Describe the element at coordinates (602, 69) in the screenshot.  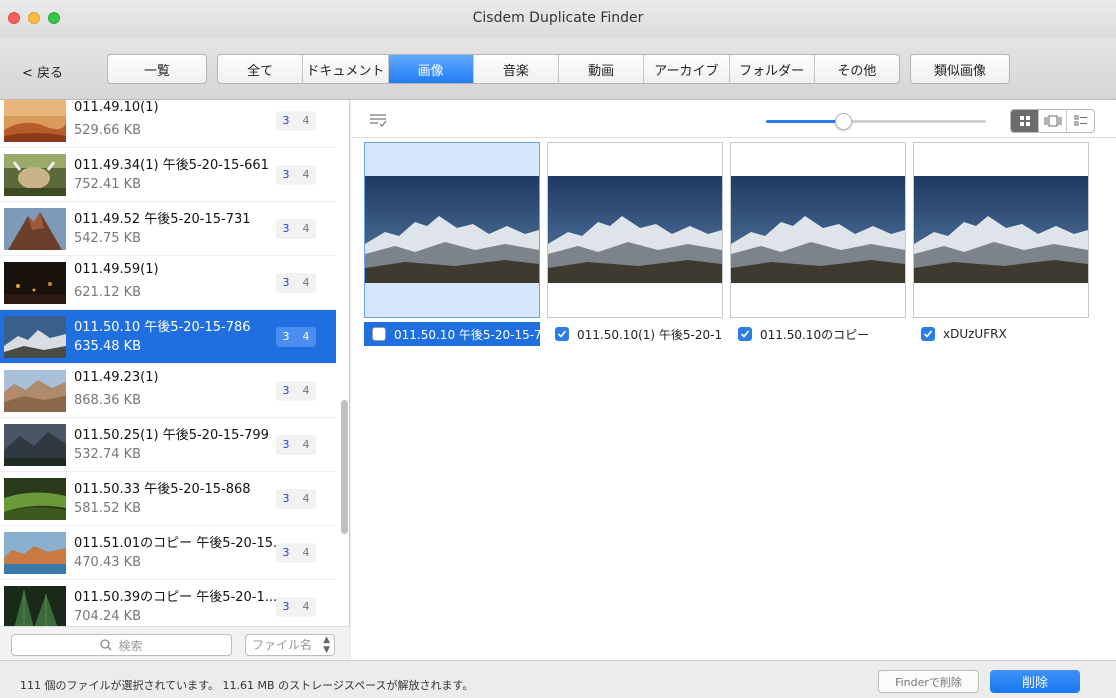
I see `tab-videos: 動画` at that location.